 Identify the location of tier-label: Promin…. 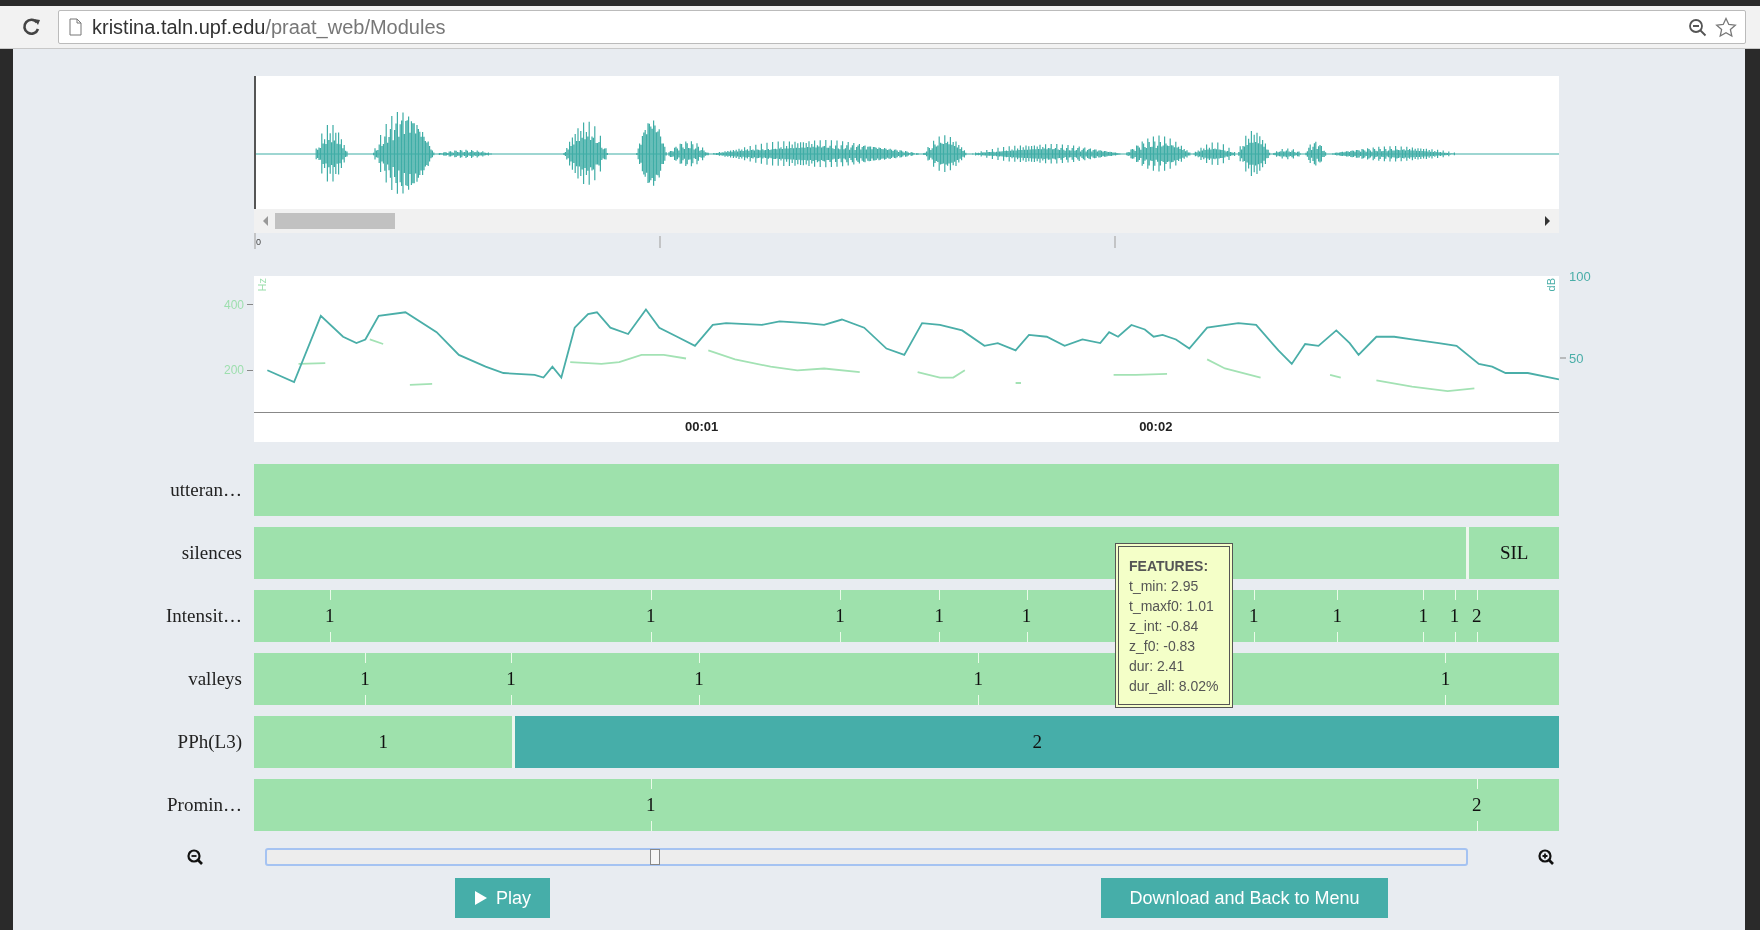
(205, 805).